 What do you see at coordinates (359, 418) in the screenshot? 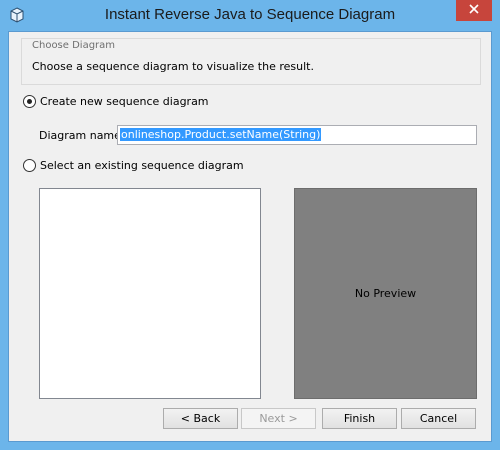
I see `finish-button: Finish` at bounding box center [359, 418].